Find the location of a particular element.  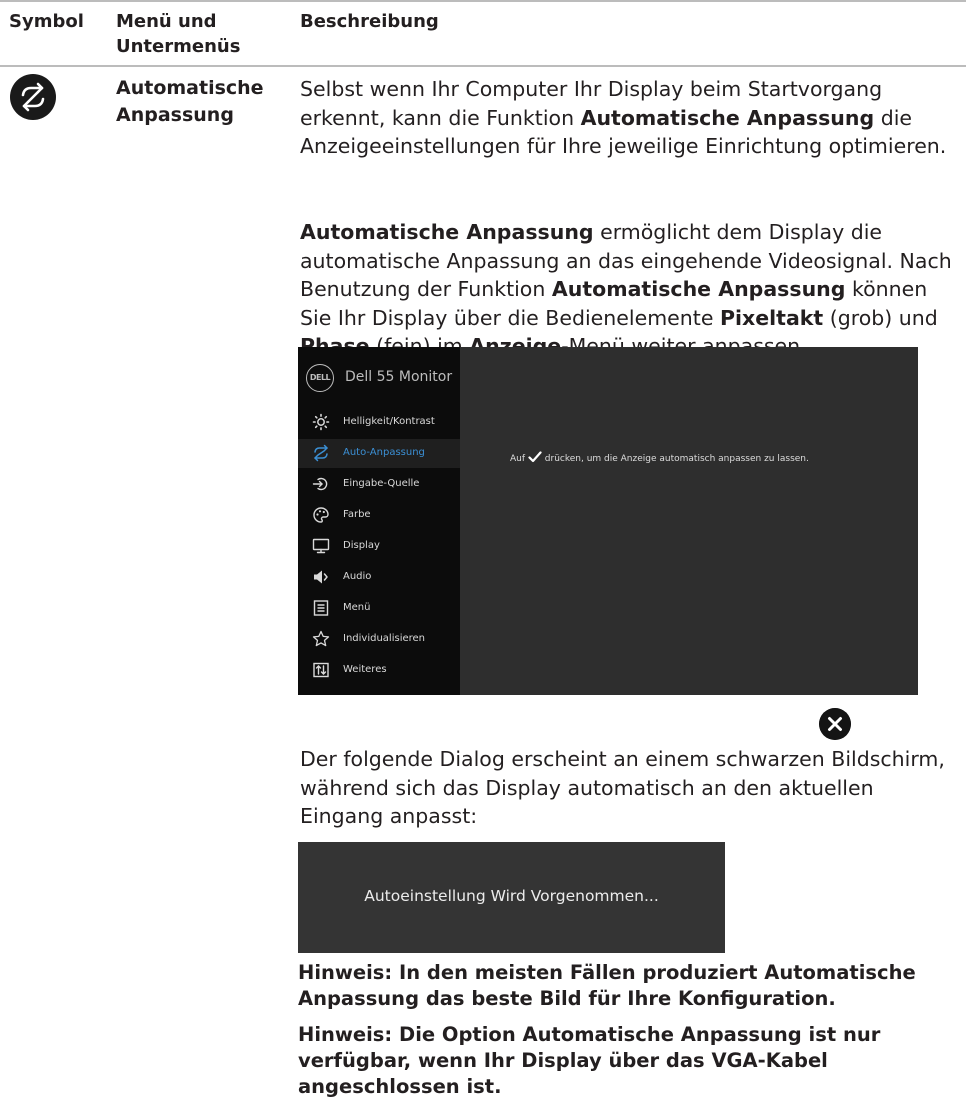

osd-item-farbe: Farbe is located at coordinates (379, 515).